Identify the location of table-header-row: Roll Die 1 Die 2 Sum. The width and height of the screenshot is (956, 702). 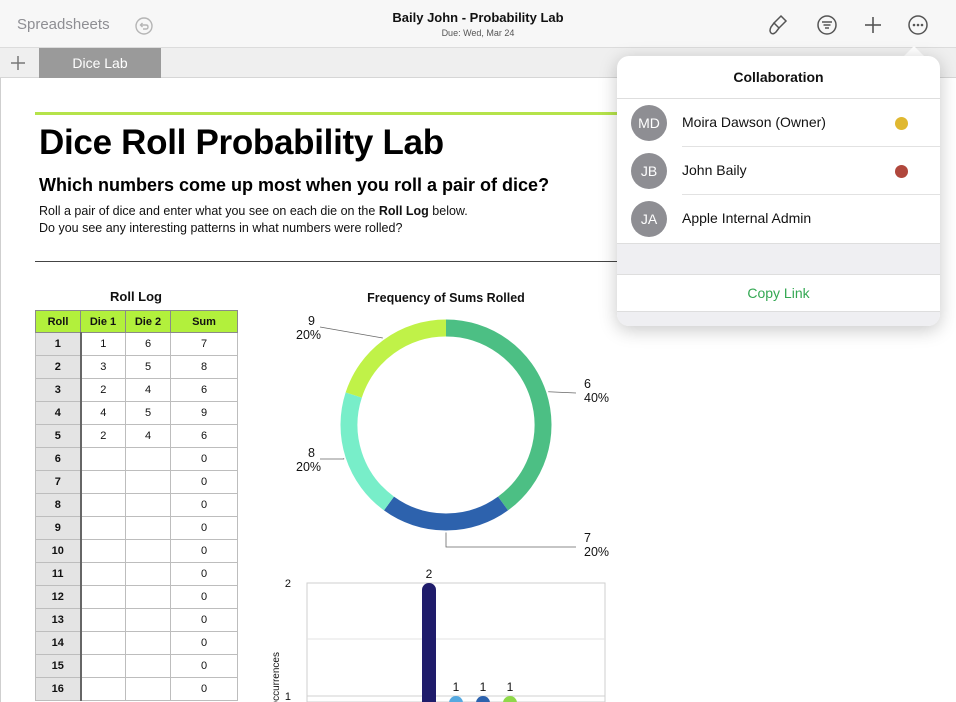
(136, 321).